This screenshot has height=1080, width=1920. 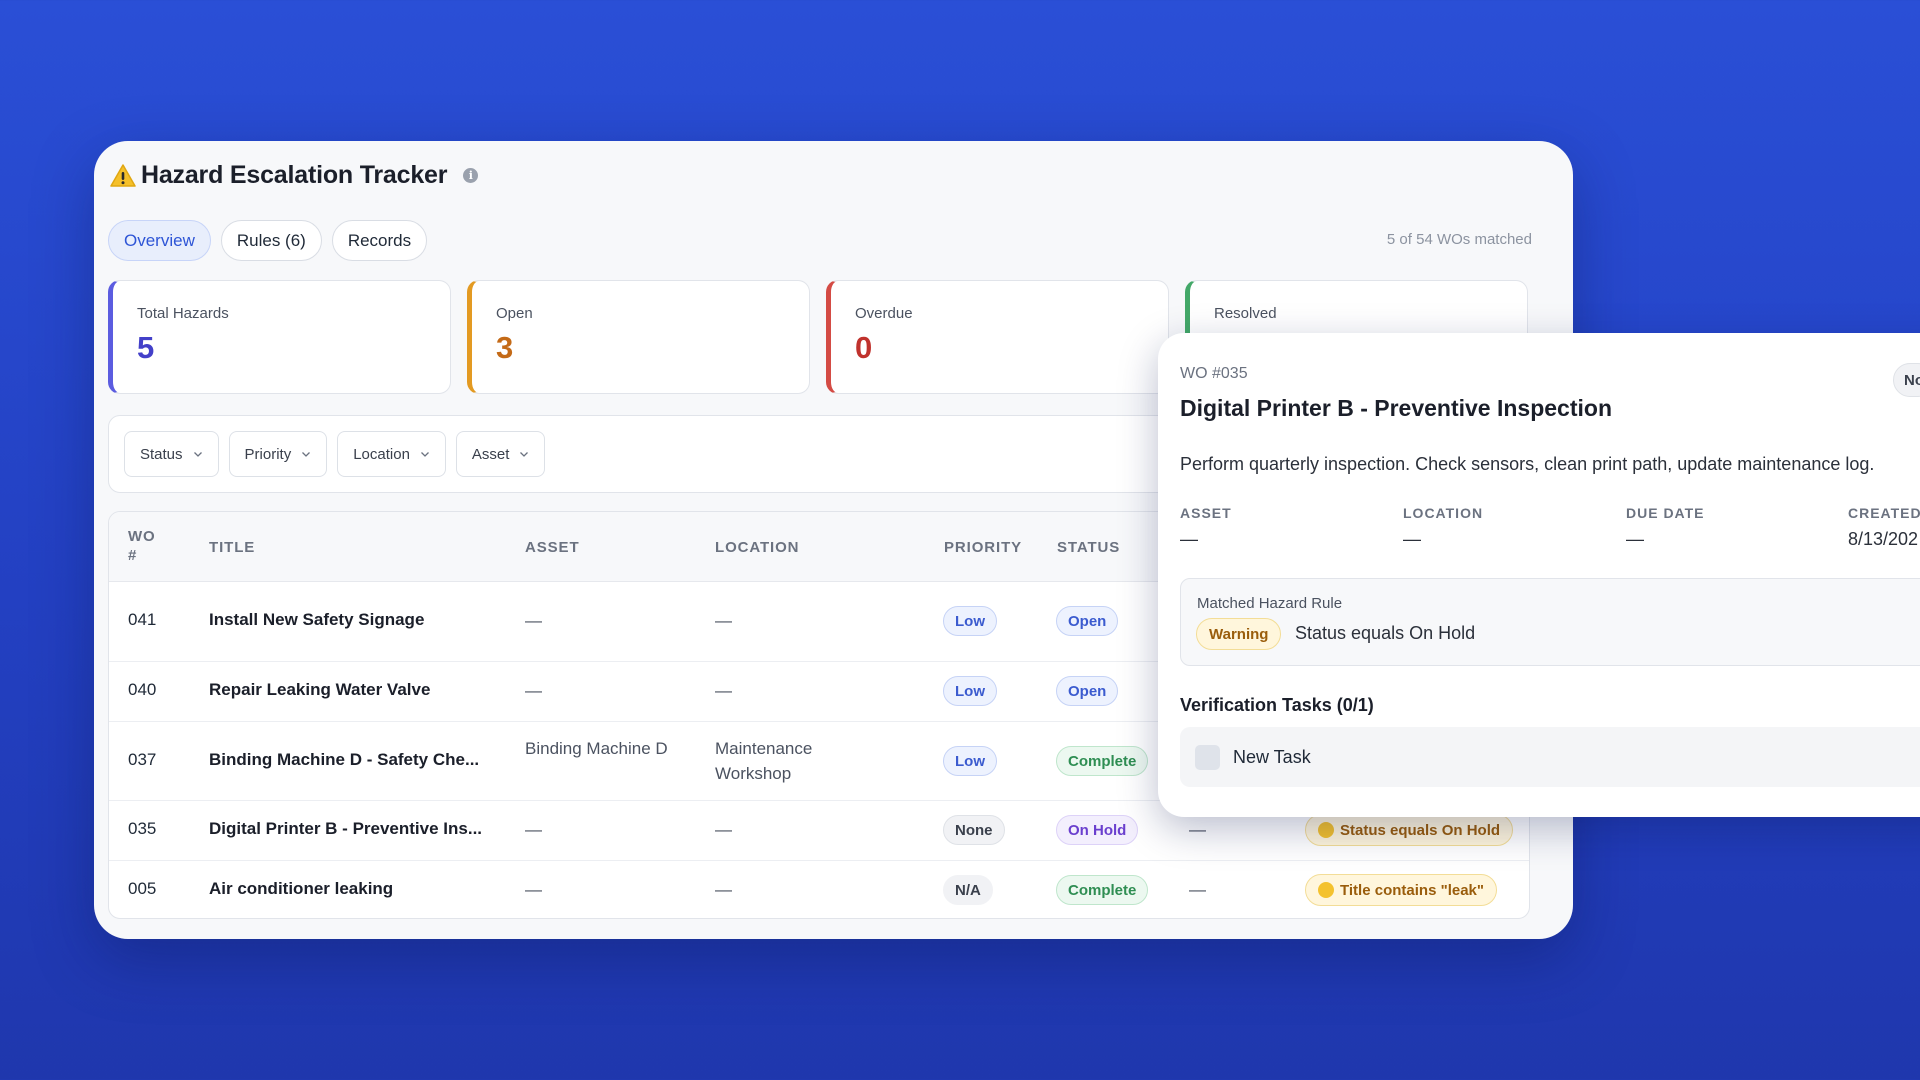 I want to click on verification-tasks-title: Verification Tasks (0/1), so click(x=1277, y=705).